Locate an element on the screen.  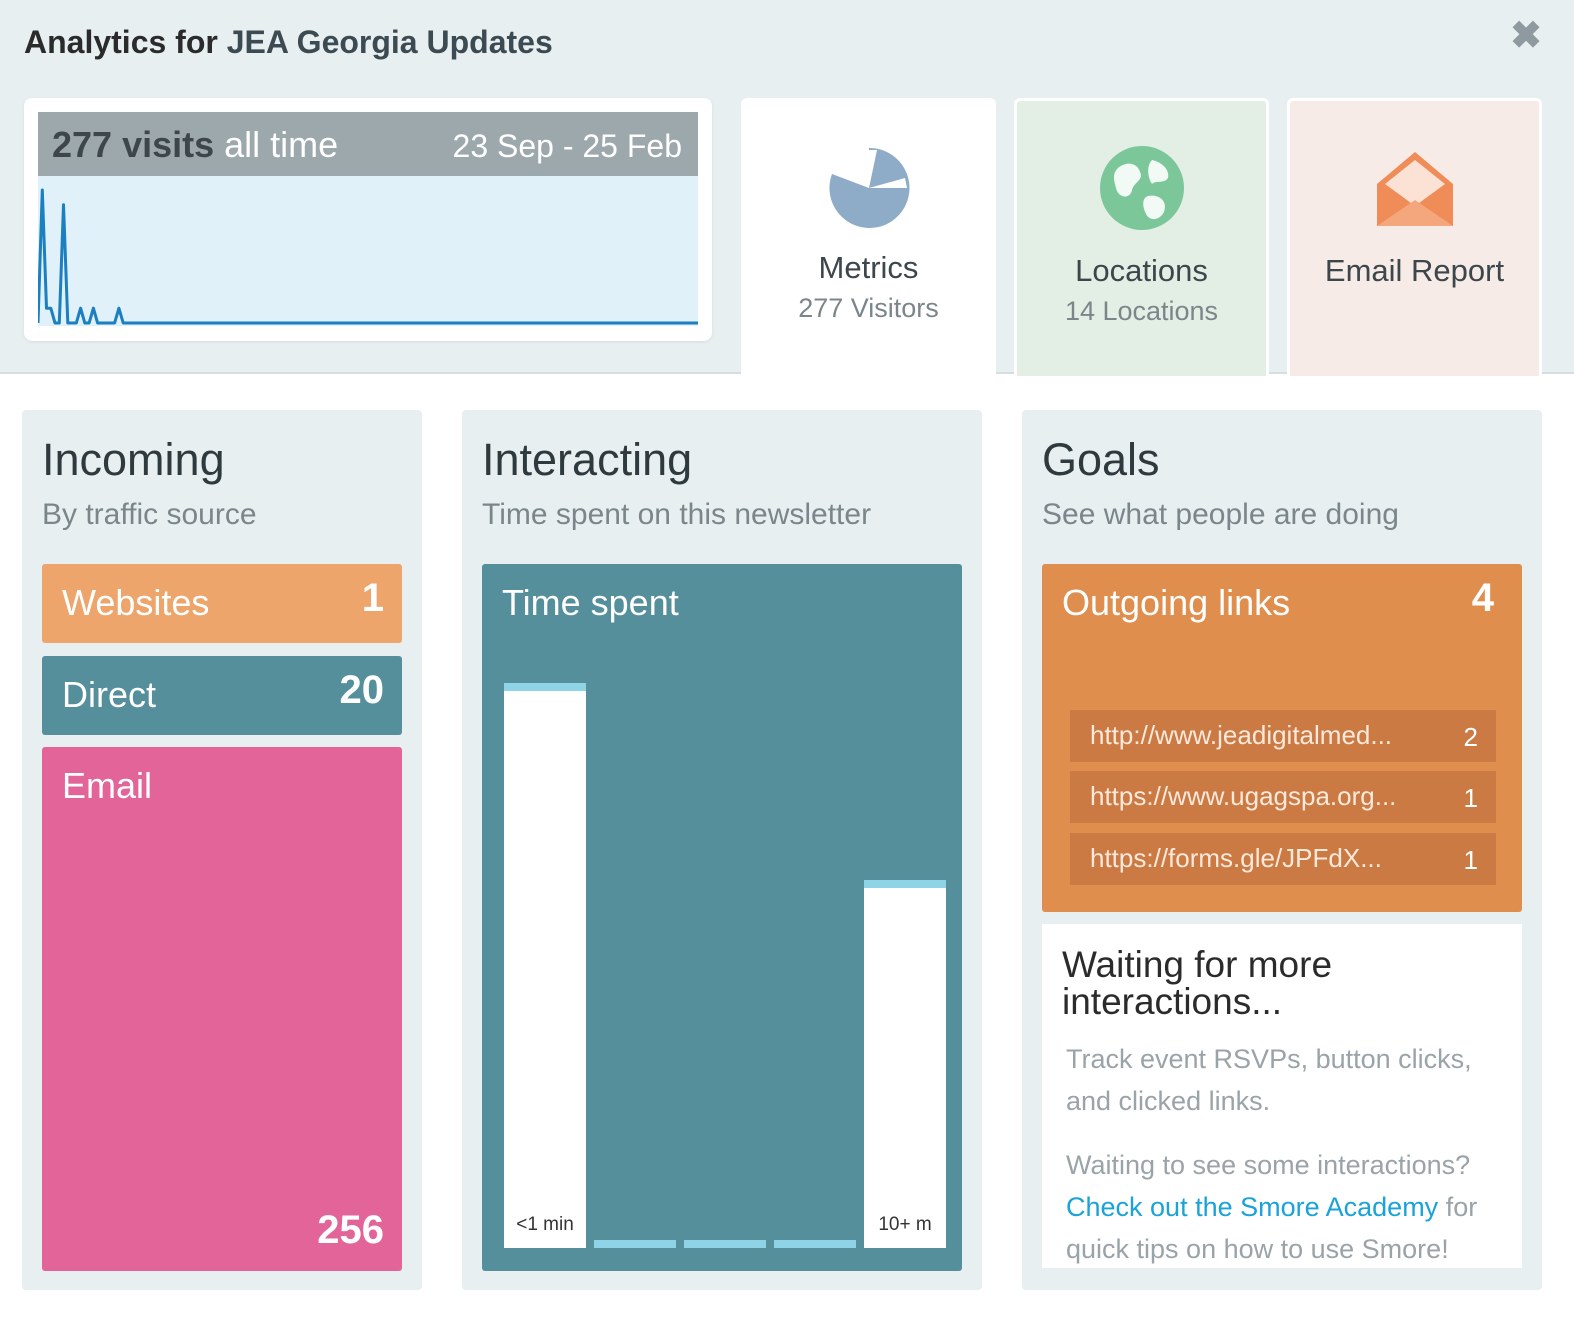
close-icon: ✖ is located at coordinates (1526, 36).